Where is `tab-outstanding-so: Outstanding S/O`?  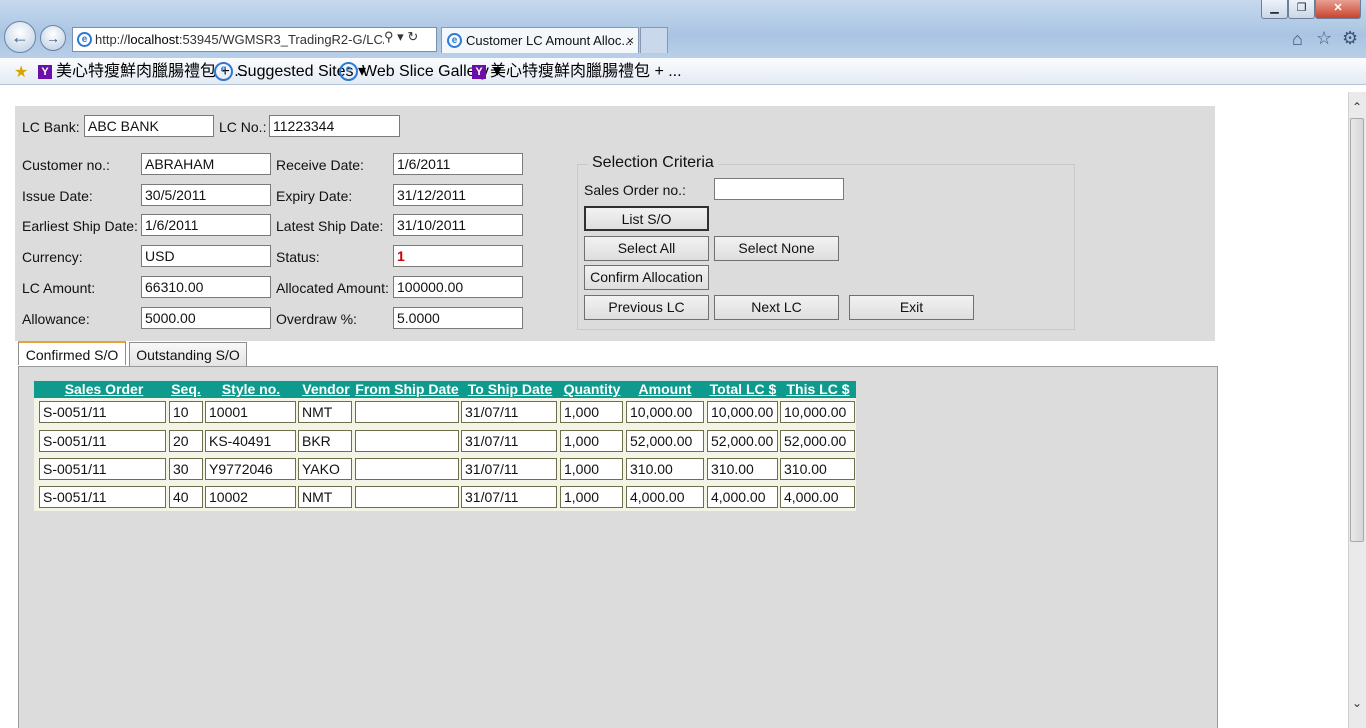
tab-outstanding-so: Outstanding S/O is located at coordinates (188, 354).